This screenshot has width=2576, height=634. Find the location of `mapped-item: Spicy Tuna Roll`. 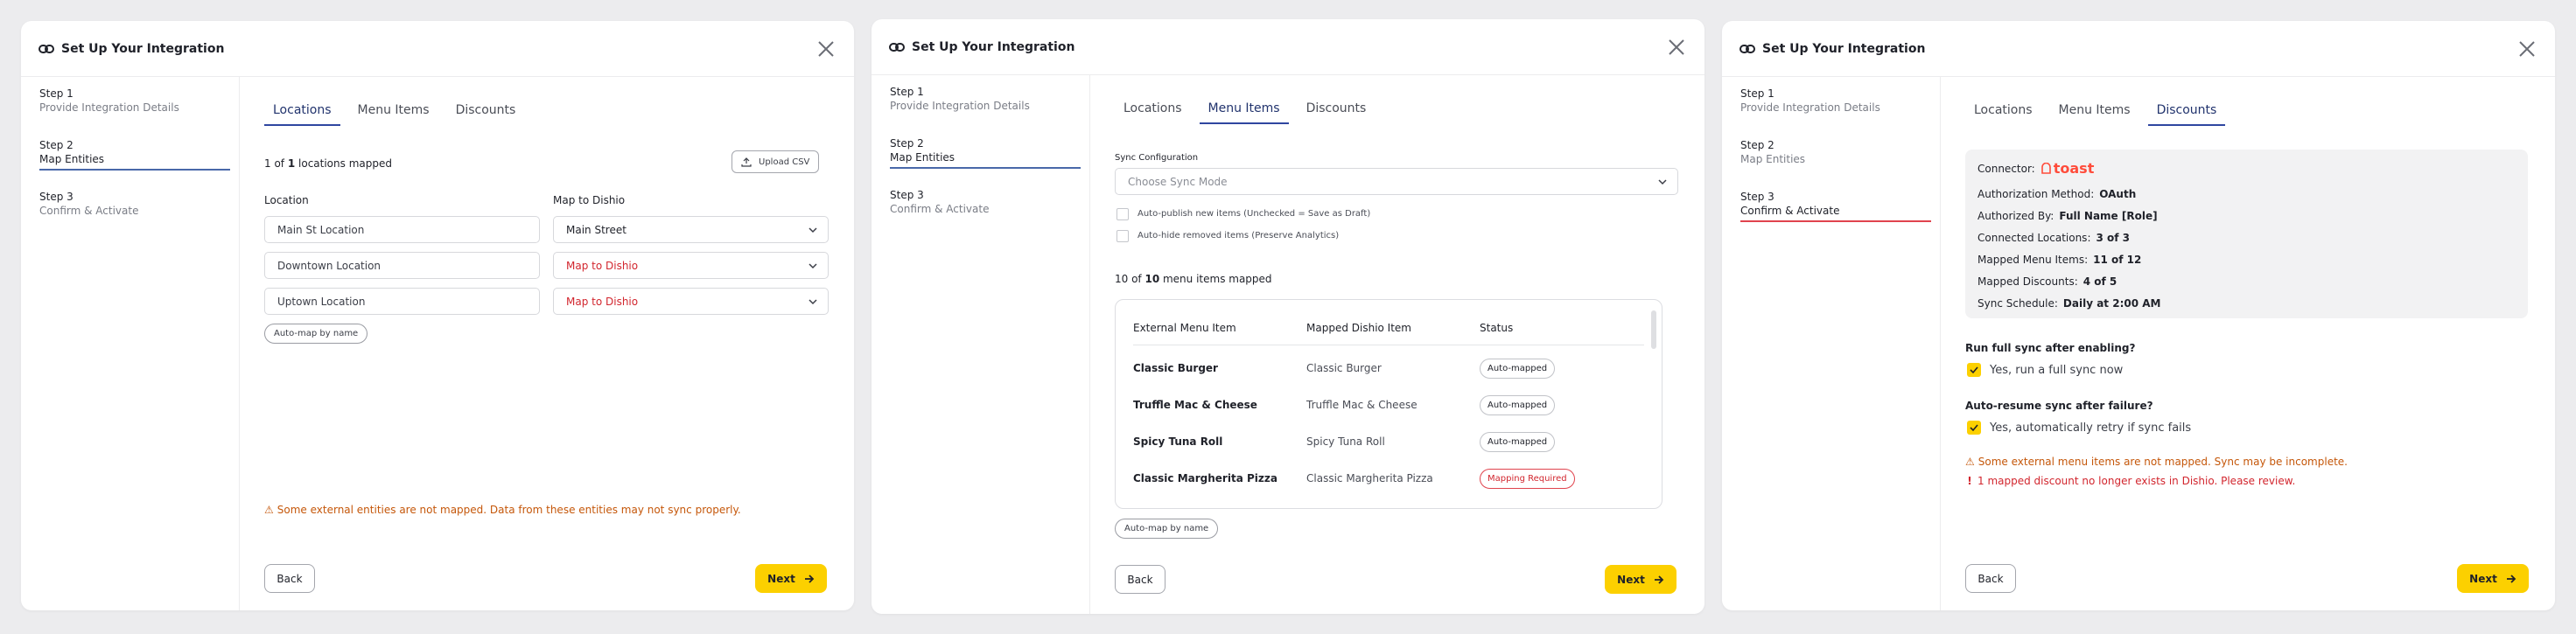

mapped-item: Spicy Tuna Roll is located at coordinates (1345, 442).